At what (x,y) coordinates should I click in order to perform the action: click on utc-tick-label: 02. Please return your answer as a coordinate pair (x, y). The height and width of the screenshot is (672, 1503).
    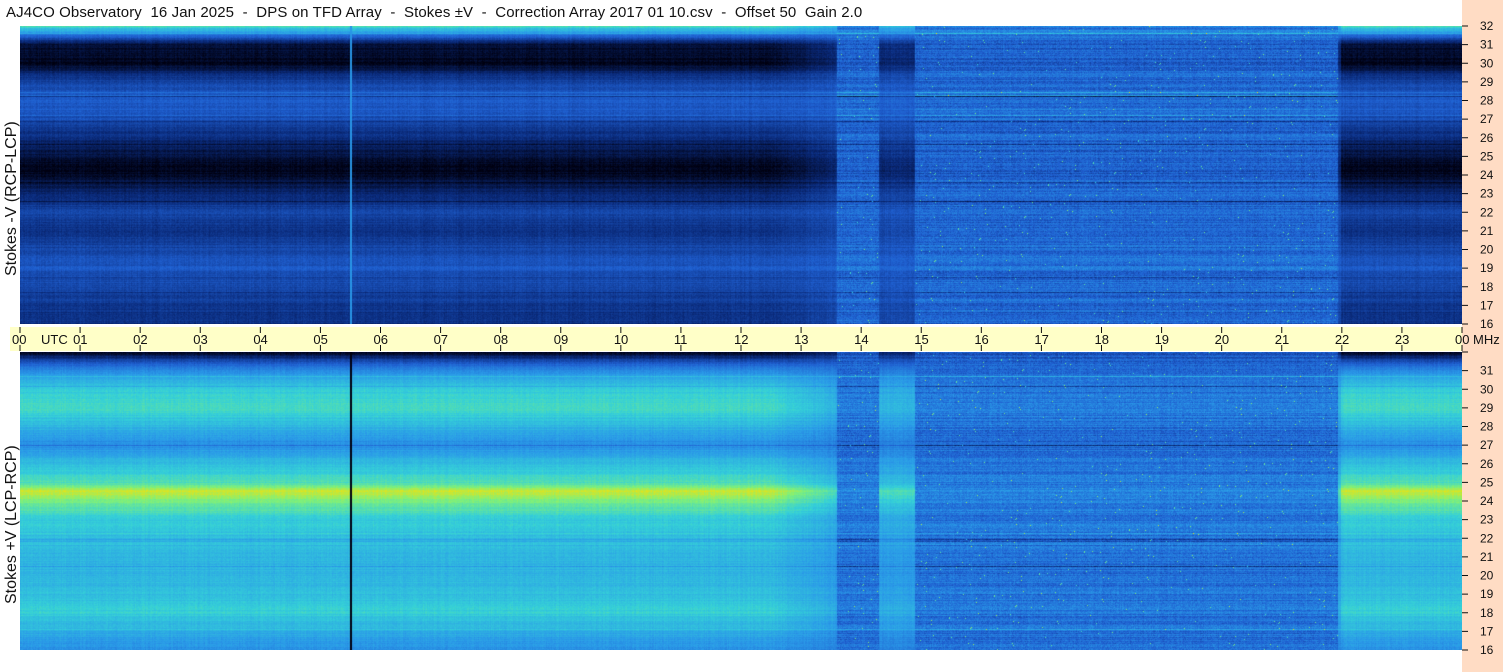
    Looking at the image, I should click on (140, 339).